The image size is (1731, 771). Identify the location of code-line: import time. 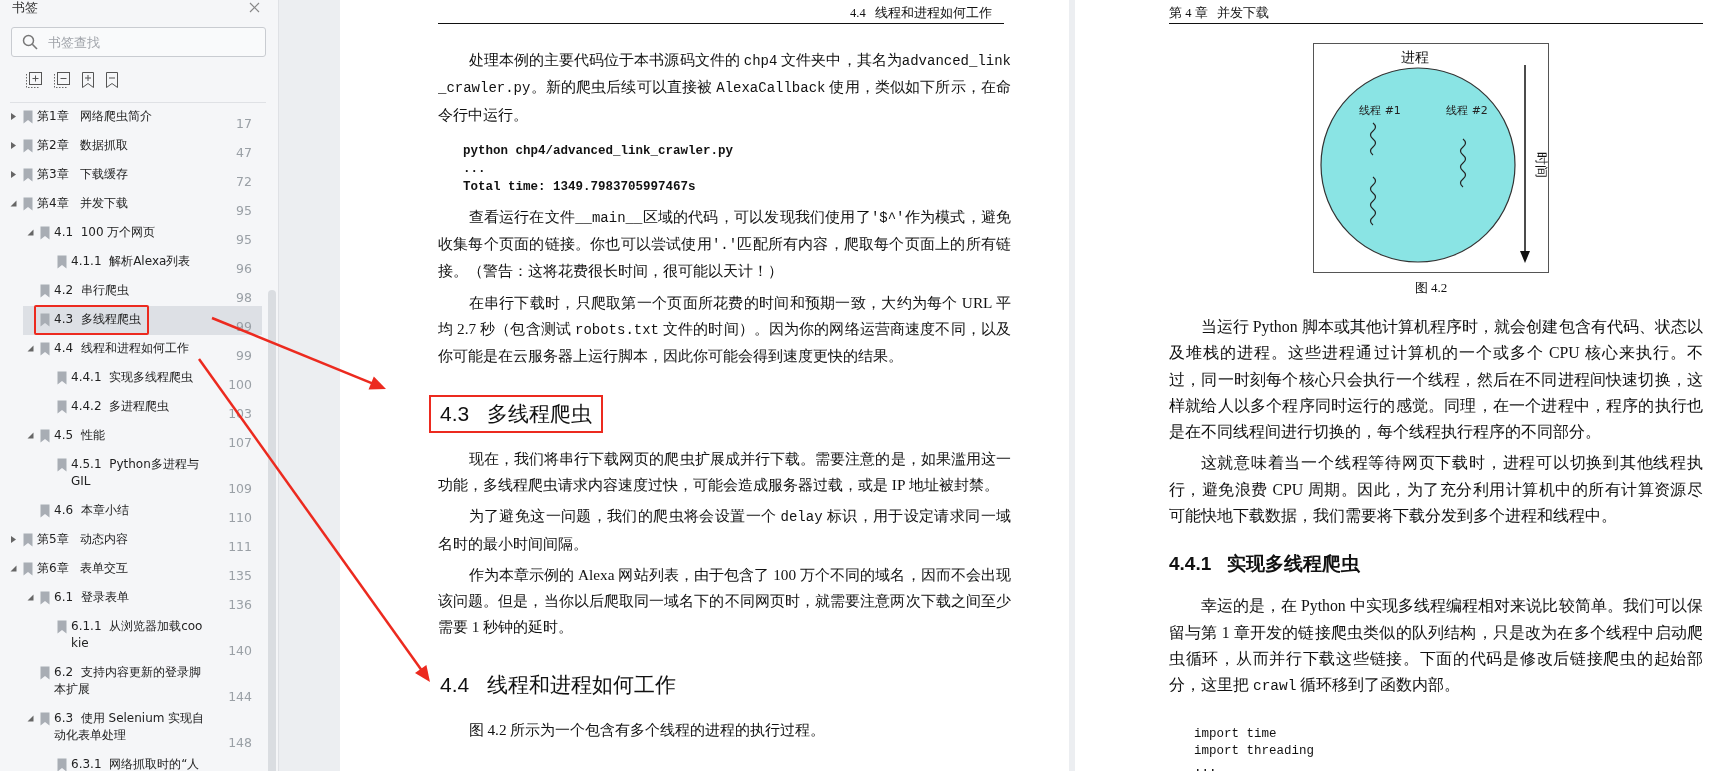
(1236, 734).